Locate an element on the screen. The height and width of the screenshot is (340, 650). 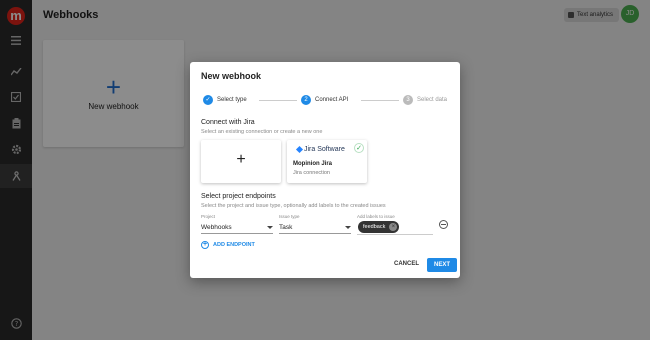
add-endpoint-button: + ADD ENDPOINT is located at coordinates (228, 245).